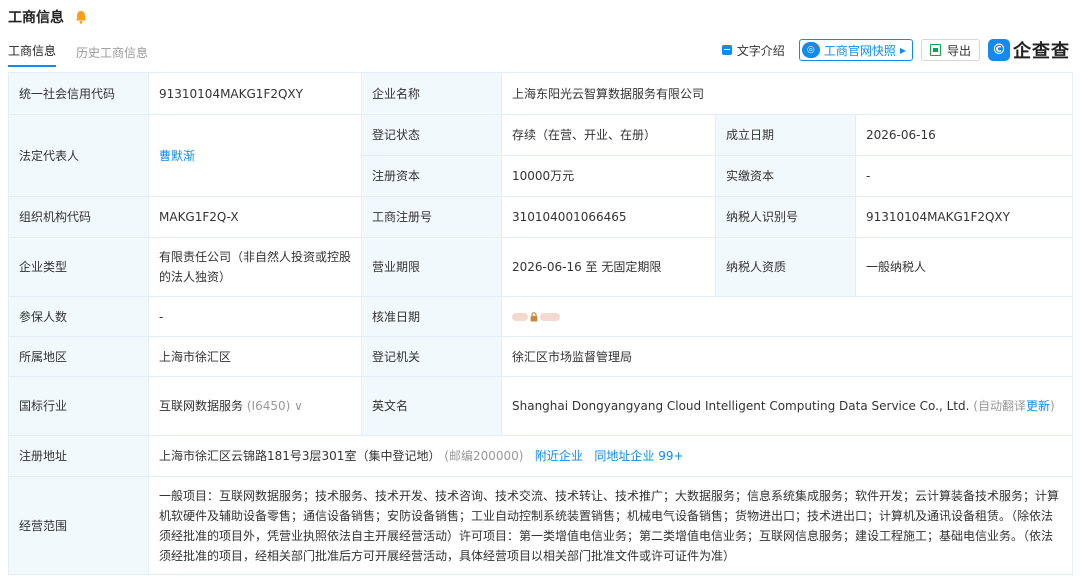 Image resolution: width=1080 pixels, height=583 pixels. I want to click on approval-date-locked: VIP, so click(536, 316).